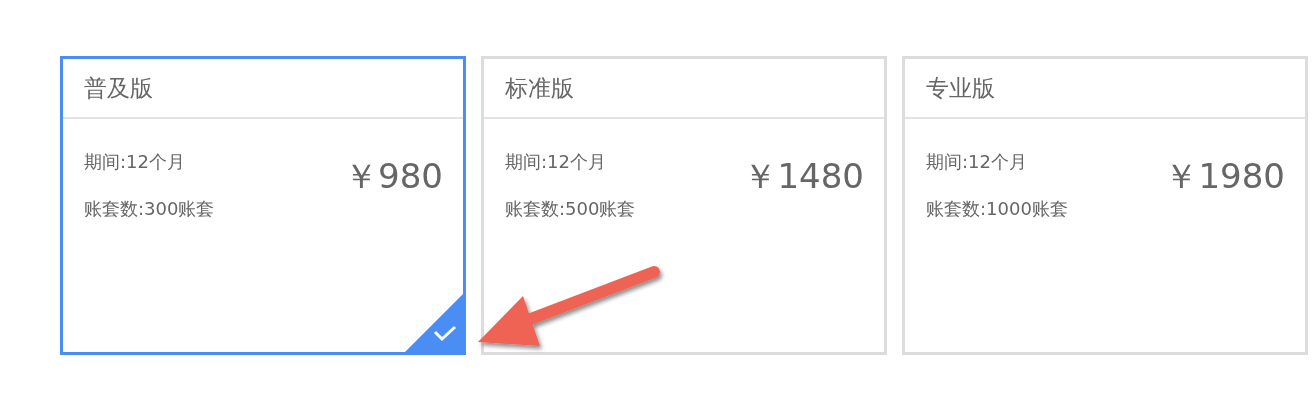 The image size is (1314, 416). I want to click on plan-title: 标准版, so click(539, 88).